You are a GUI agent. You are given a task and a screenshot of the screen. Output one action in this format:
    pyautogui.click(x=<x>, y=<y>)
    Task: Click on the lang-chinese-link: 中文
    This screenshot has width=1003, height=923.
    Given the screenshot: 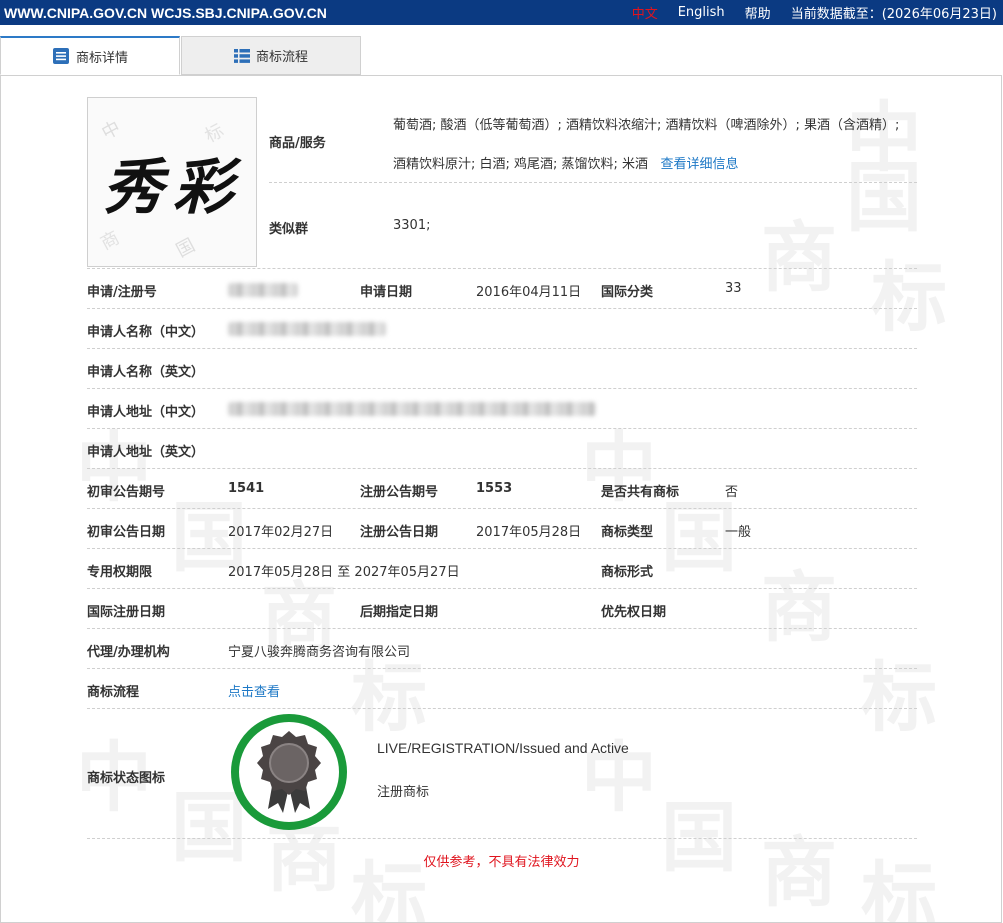 What is the action you would take?
    pyautogui.click(x=645, y=12)
    